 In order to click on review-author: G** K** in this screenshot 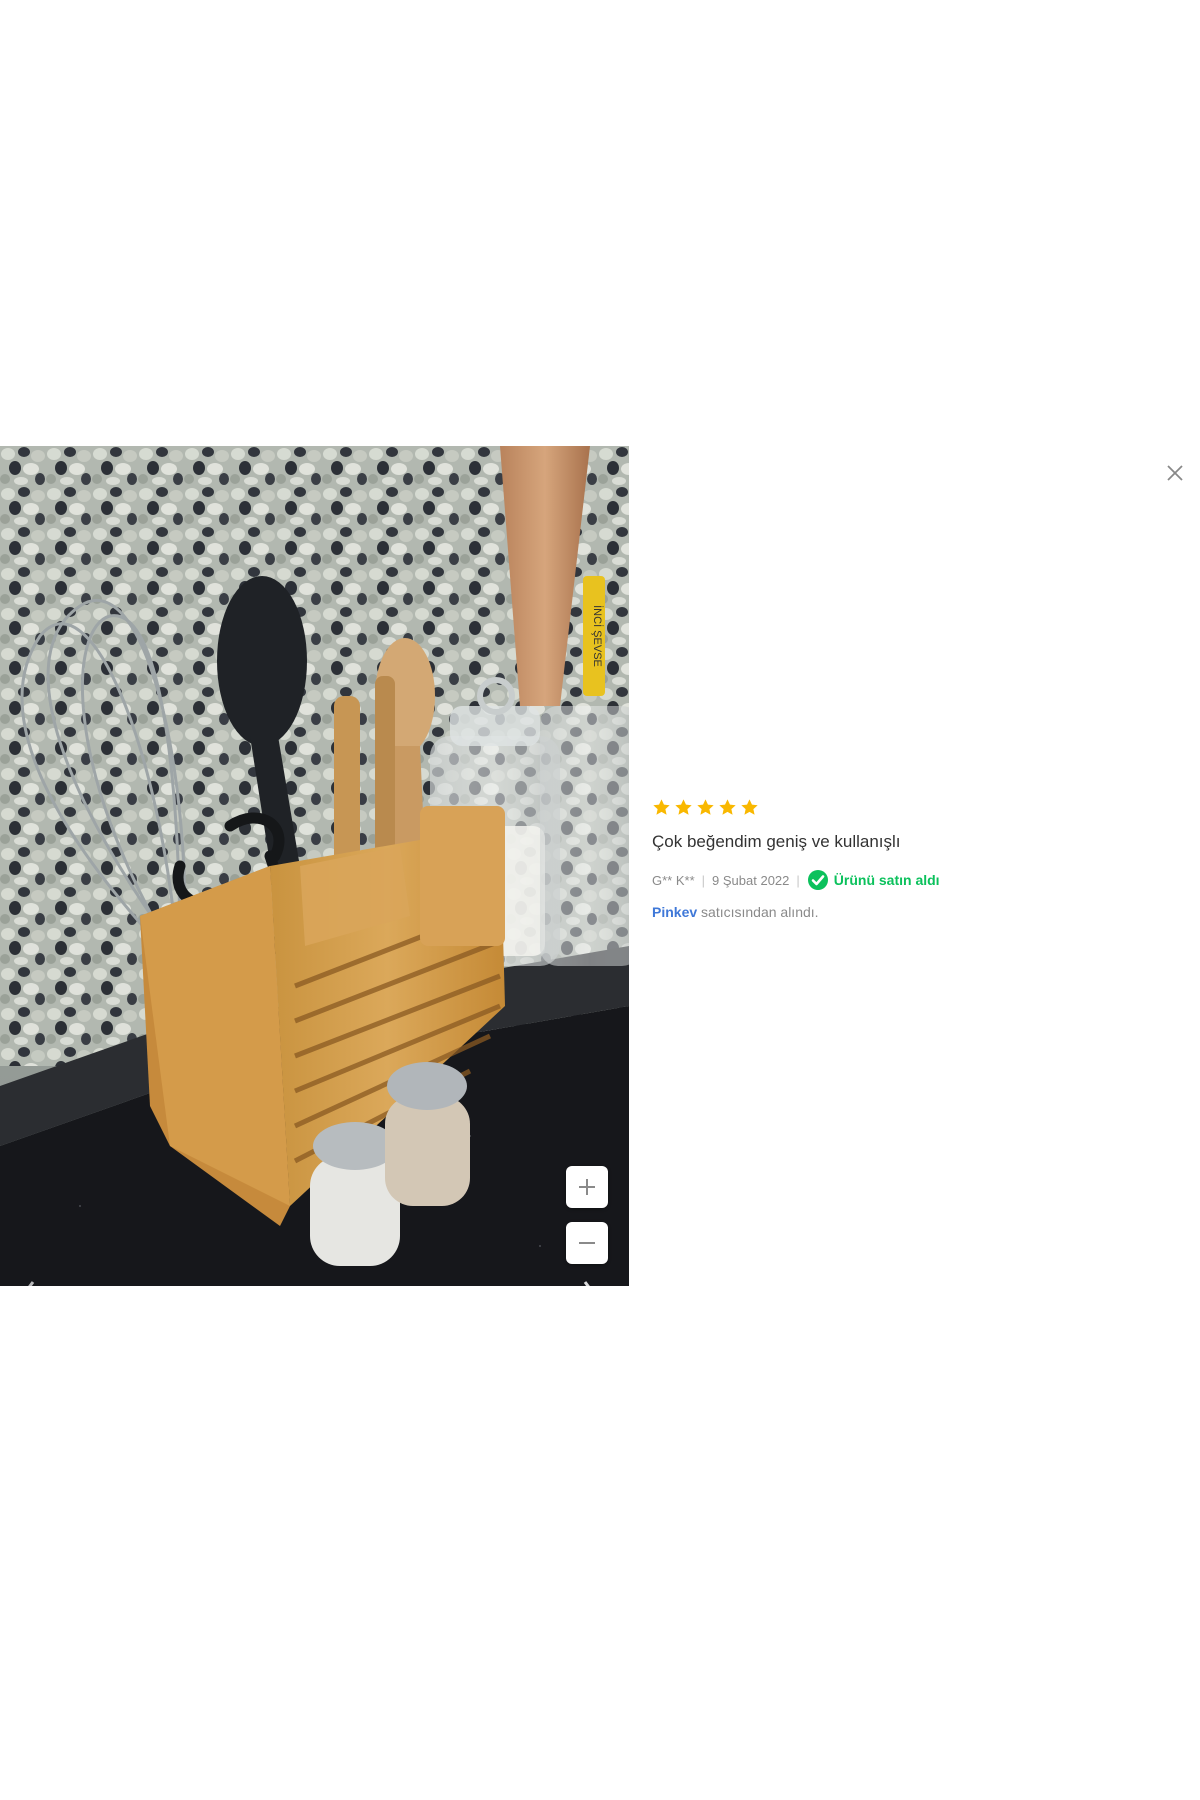, I will do `click(673, 880)`.